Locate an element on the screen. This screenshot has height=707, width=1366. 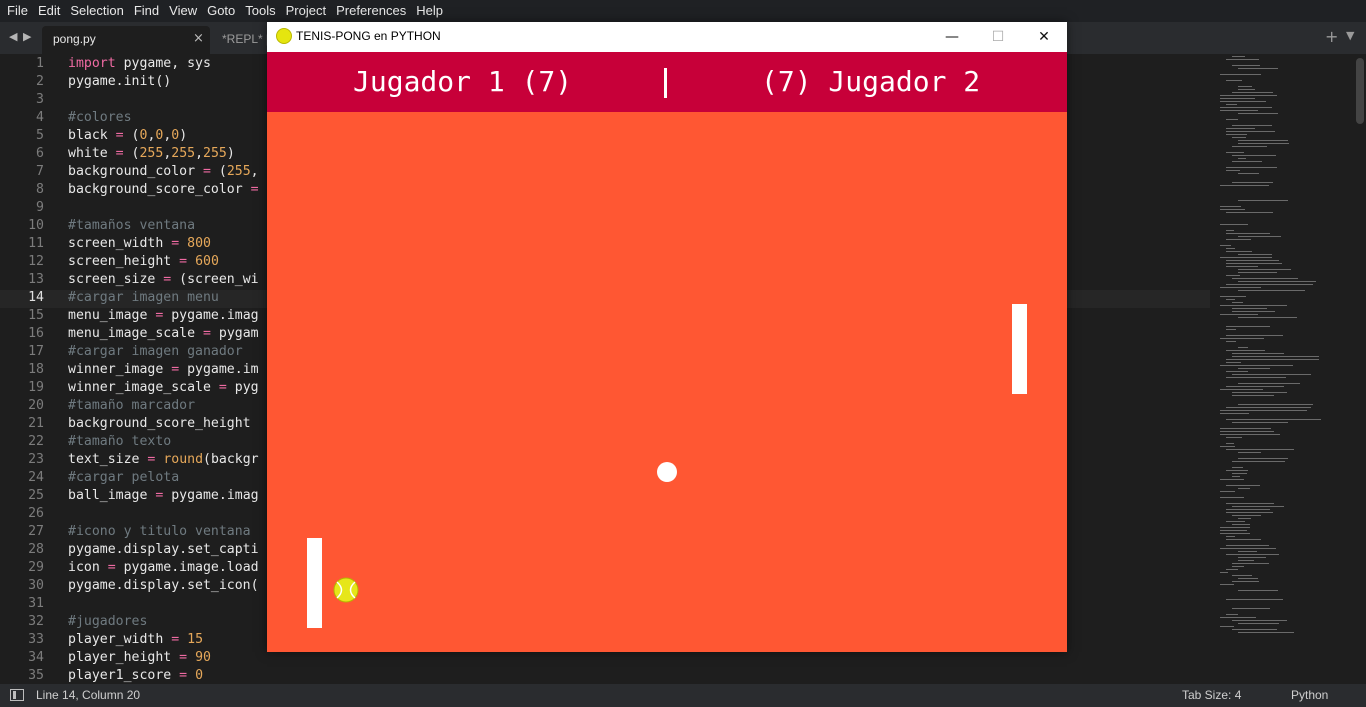
line-number: 21 is located at coordinates (36, 423).